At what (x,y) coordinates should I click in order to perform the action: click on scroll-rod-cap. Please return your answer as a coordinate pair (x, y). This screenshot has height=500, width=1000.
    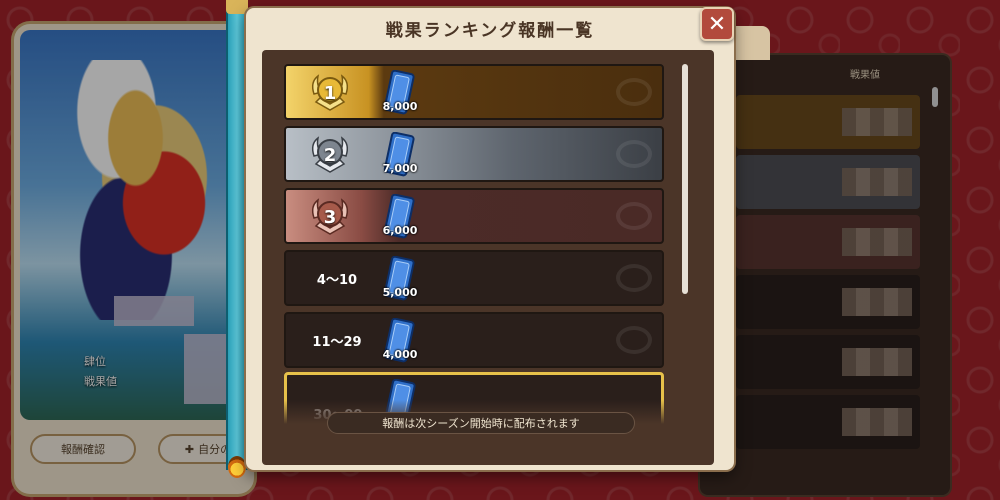
    Looking at the image, I should click on (237, 7).